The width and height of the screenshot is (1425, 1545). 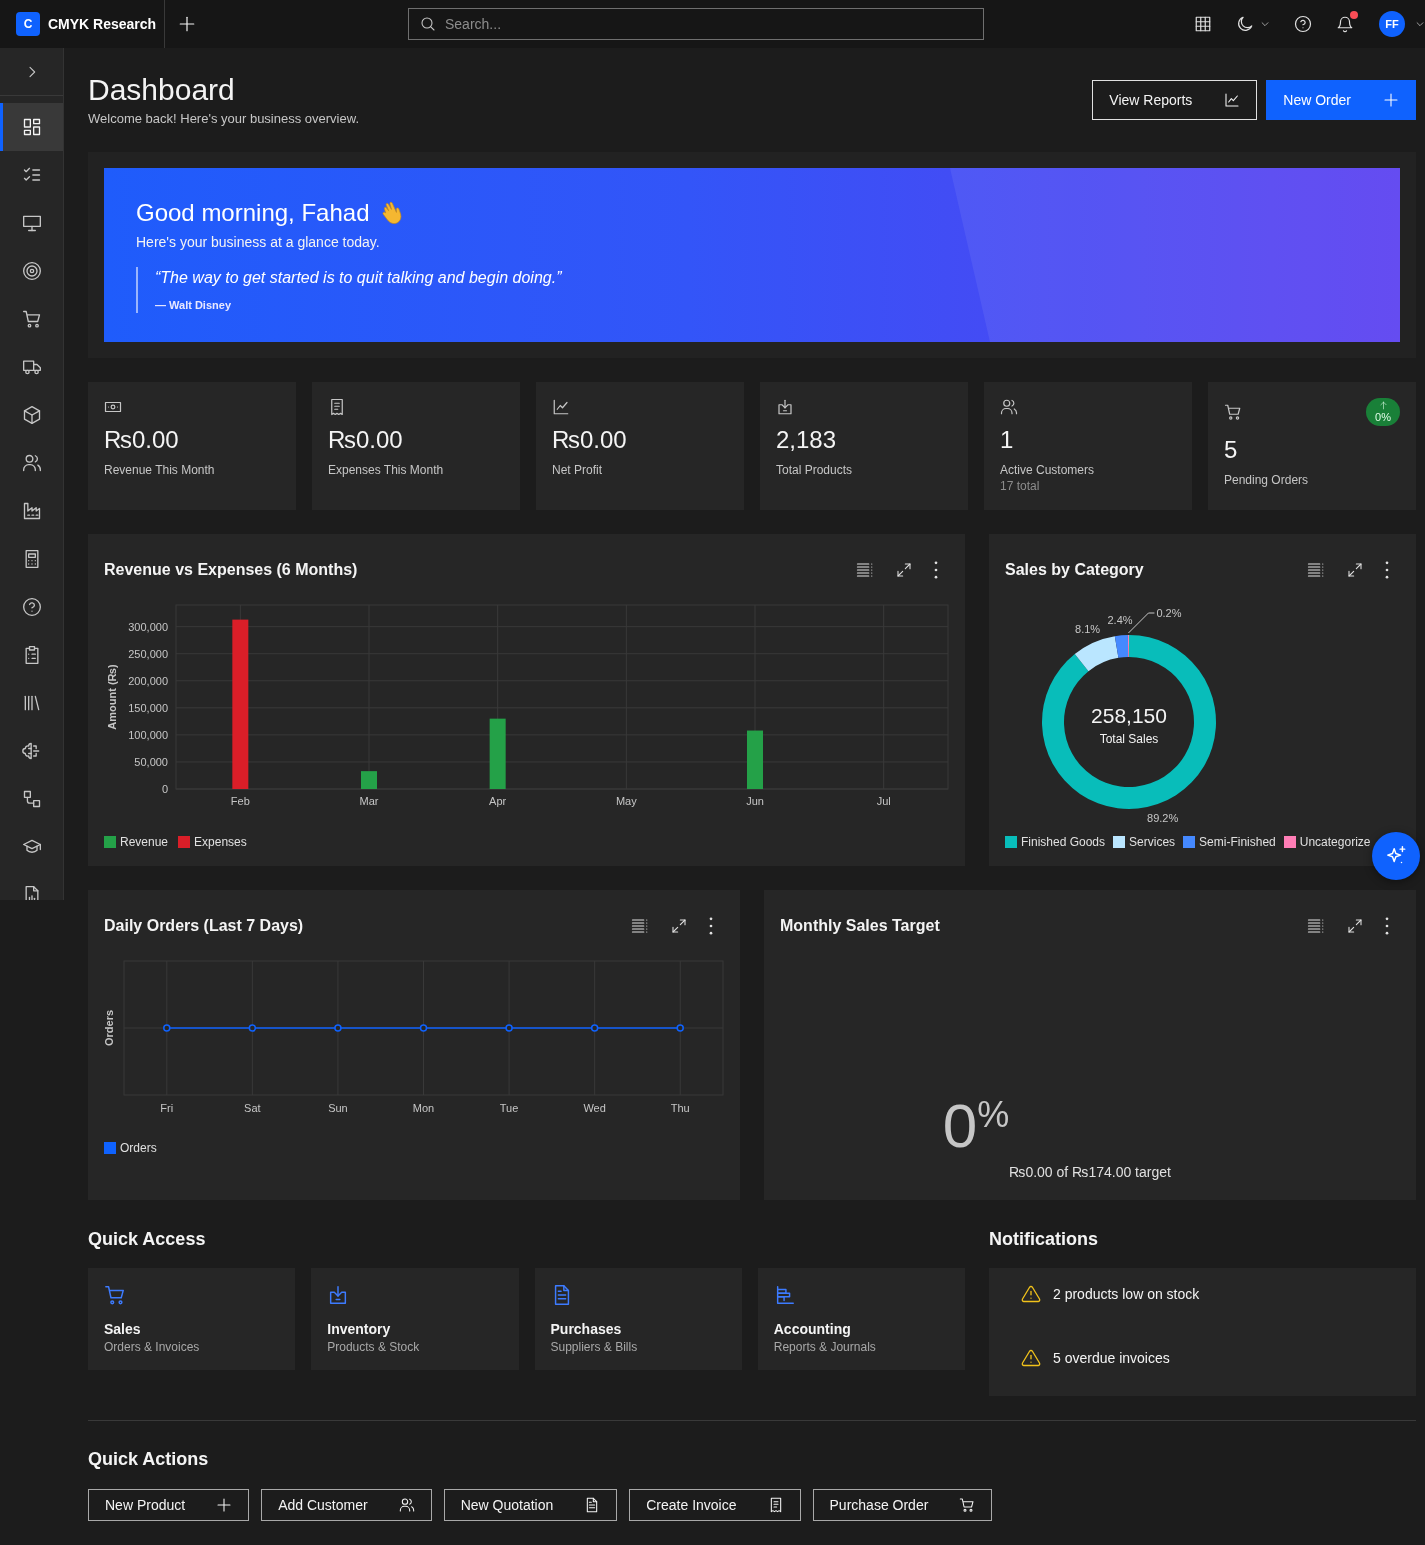 I want to click on quick-action-button: Purchase Order, so click(x=902, y=1505).